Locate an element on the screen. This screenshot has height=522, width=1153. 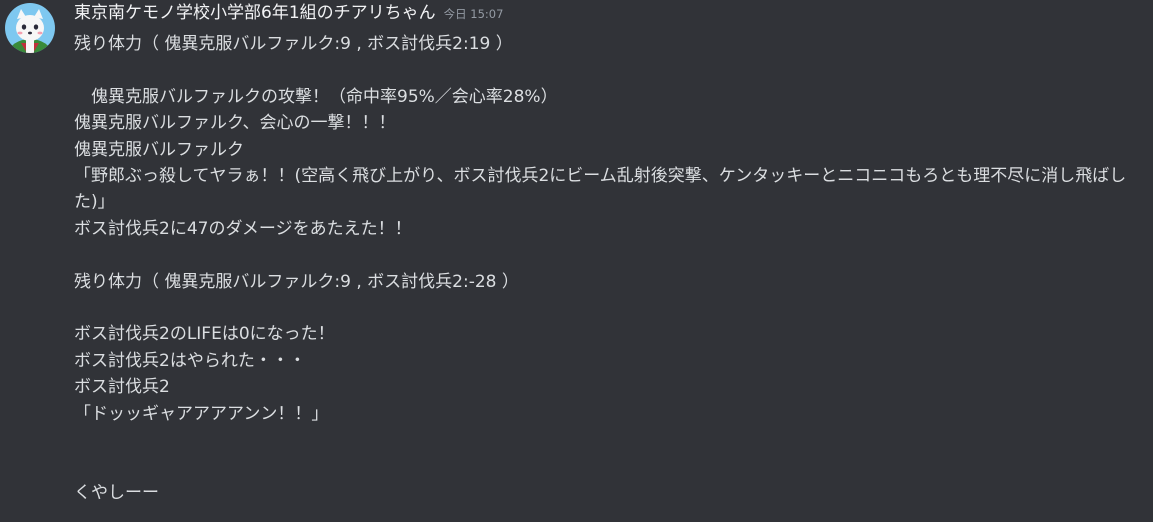
avatar-image is located at coordinates (30, 28).